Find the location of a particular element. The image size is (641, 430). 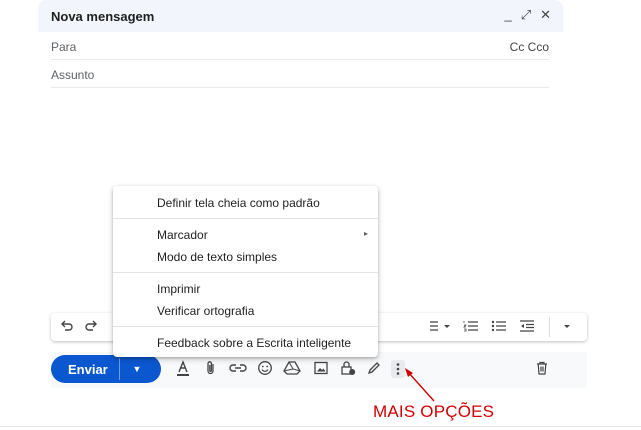

photo-icon is located at coordinates (321, 369).